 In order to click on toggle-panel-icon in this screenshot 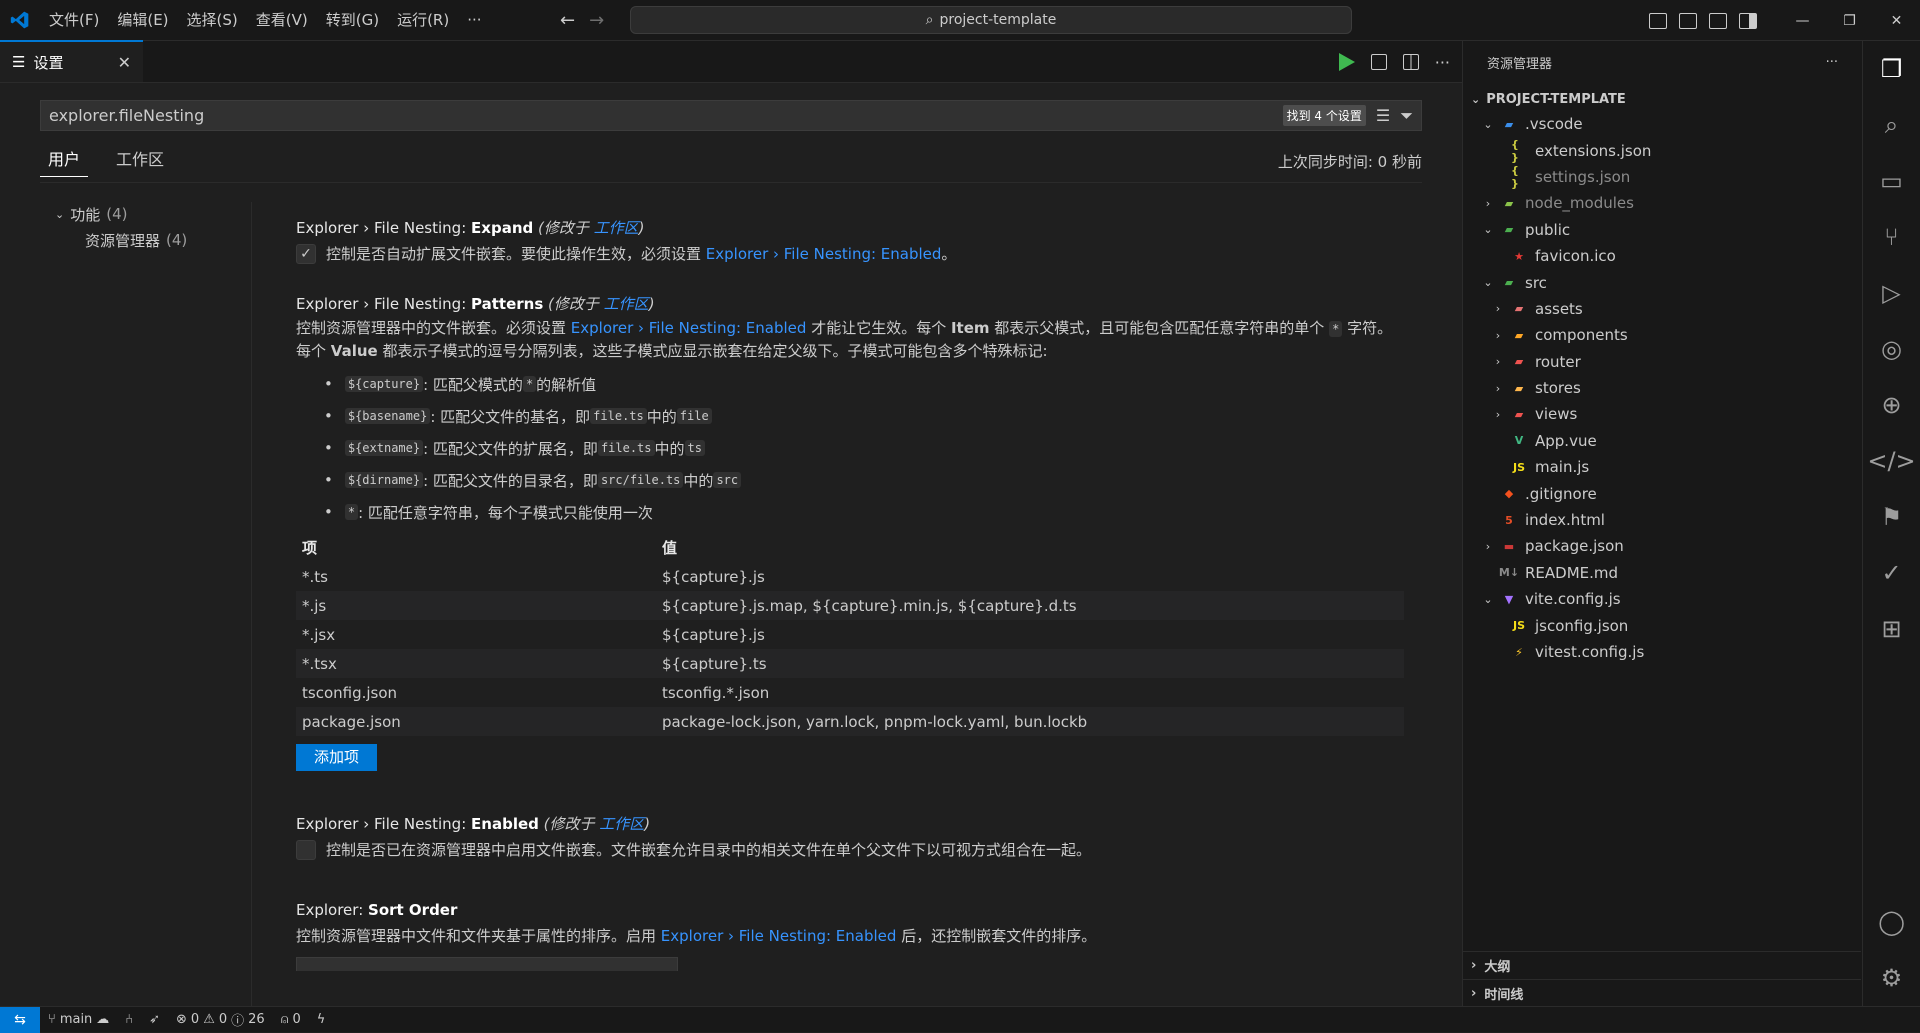, I will do `click(1718, 21)`.